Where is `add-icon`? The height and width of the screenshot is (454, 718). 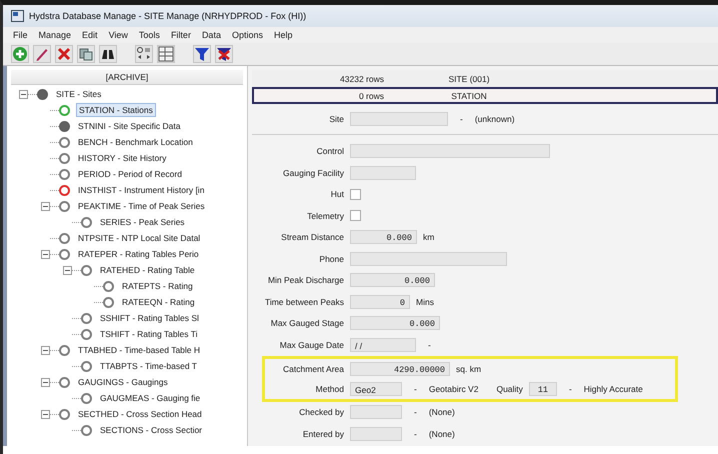 add-icon is located at coordinates (20, 54).